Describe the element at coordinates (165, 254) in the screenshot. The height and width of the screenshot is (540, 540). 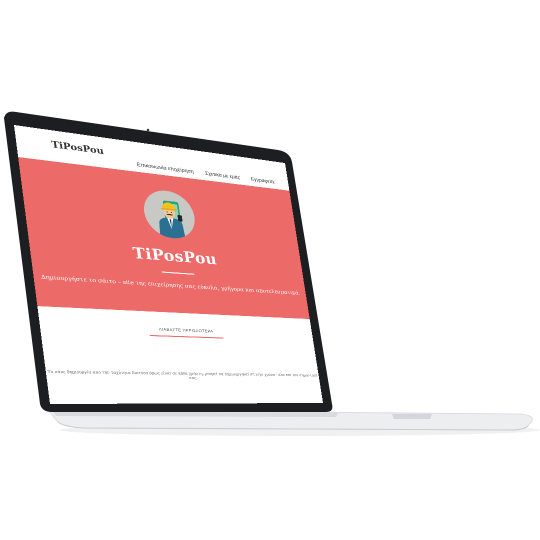
I see `hero-title: TiPosPou` at that location.